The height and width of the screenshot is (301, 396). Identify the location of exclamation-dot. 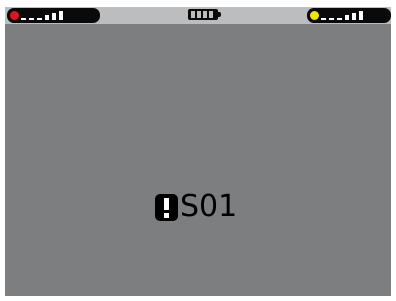
(166, 215).